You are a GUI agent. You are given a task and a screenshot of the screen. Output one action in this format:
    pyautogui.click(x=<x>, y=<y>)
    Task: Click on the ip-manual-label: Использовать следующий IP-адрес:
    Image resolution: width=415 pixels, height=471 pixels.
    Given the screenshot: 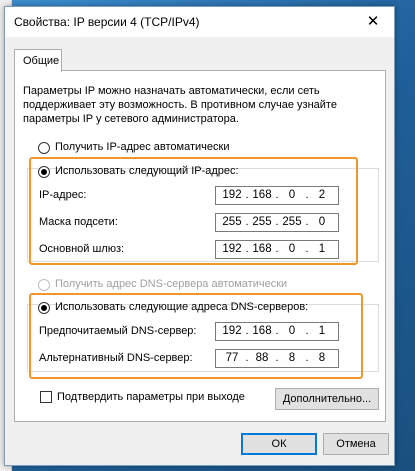 What is the action you would take?
    pyautogui.click(x=147, y=171)
    